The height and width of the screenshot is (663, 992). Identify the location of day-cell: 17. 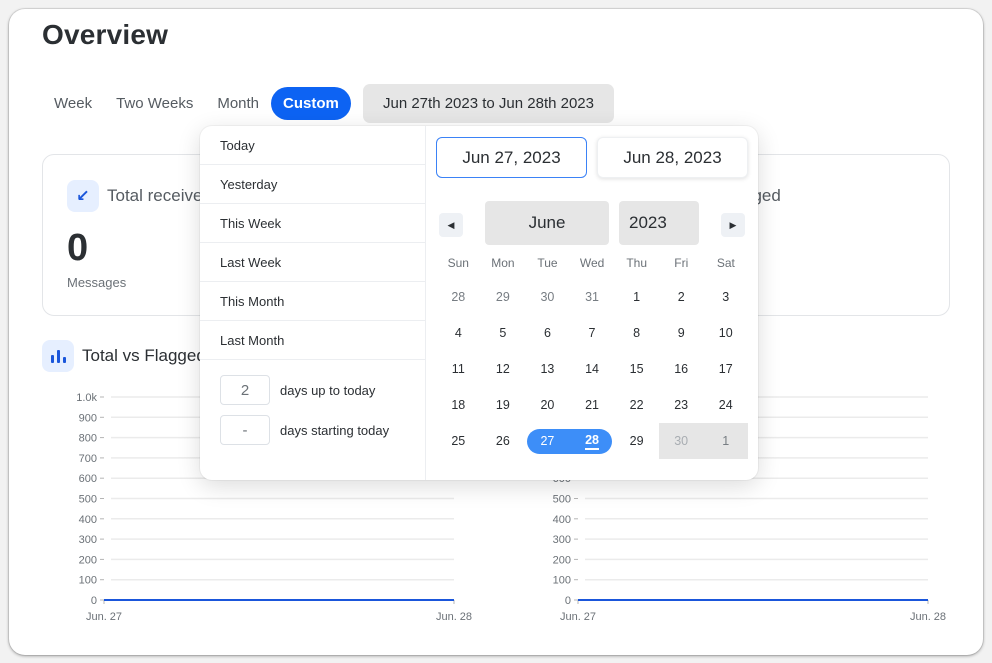
(725, 369).